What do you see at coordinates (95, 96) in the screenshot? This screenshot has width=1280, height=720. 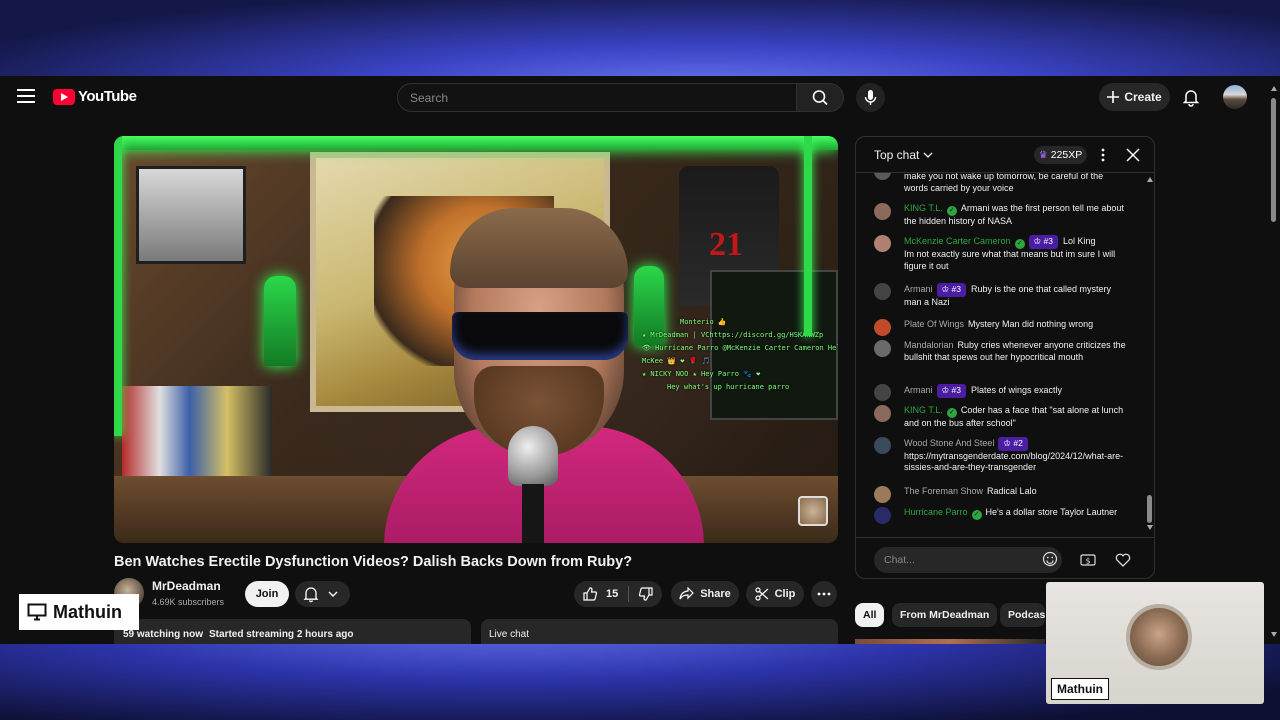 I see `youtube-logo: YouTube` at bounding box center [95, 96].